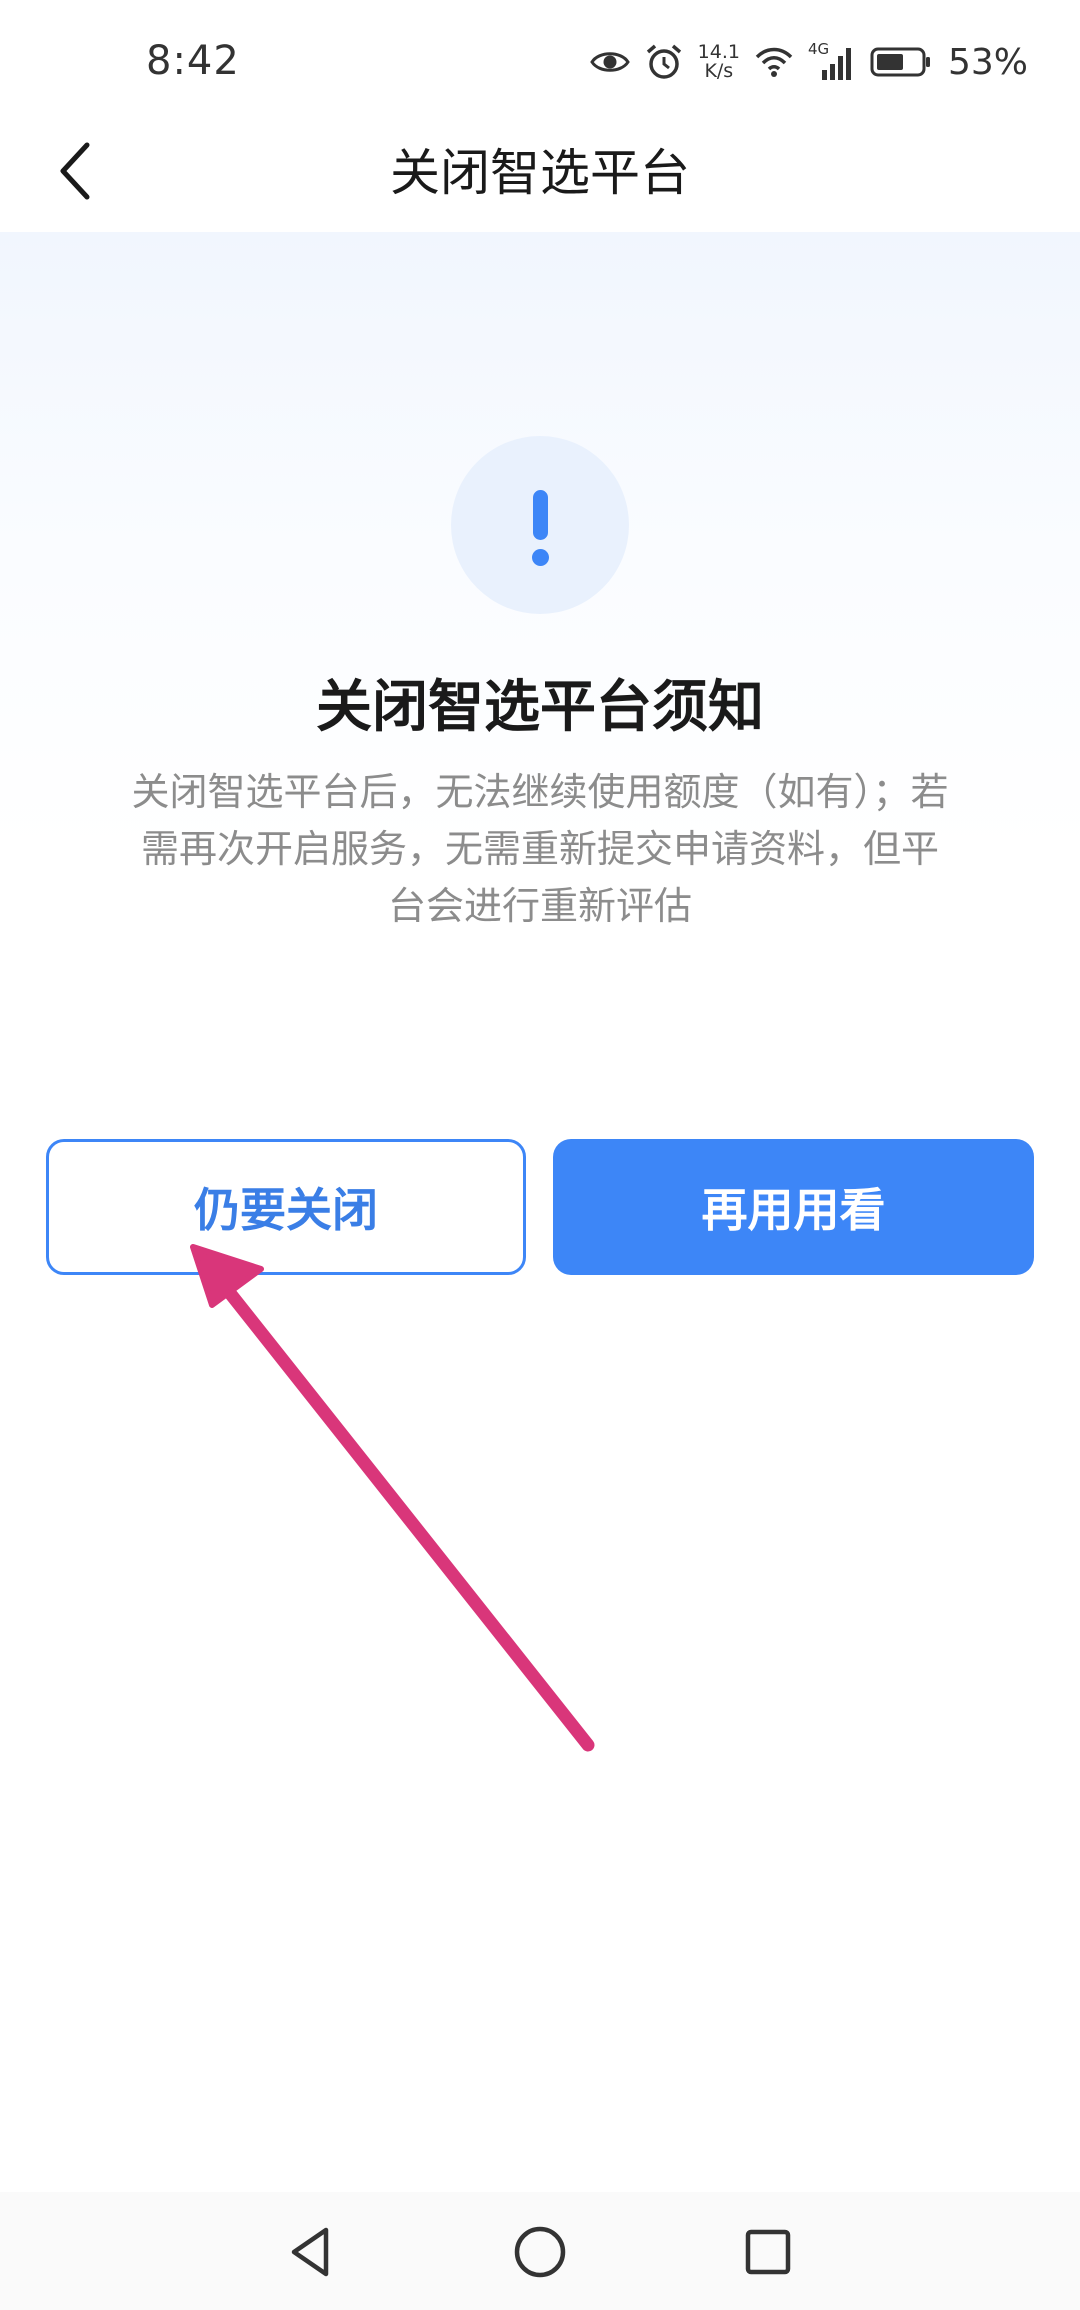 The width and height of the screenshot is (1080, 2310). I want to click on recents-square-icon, so click(768, 2252).